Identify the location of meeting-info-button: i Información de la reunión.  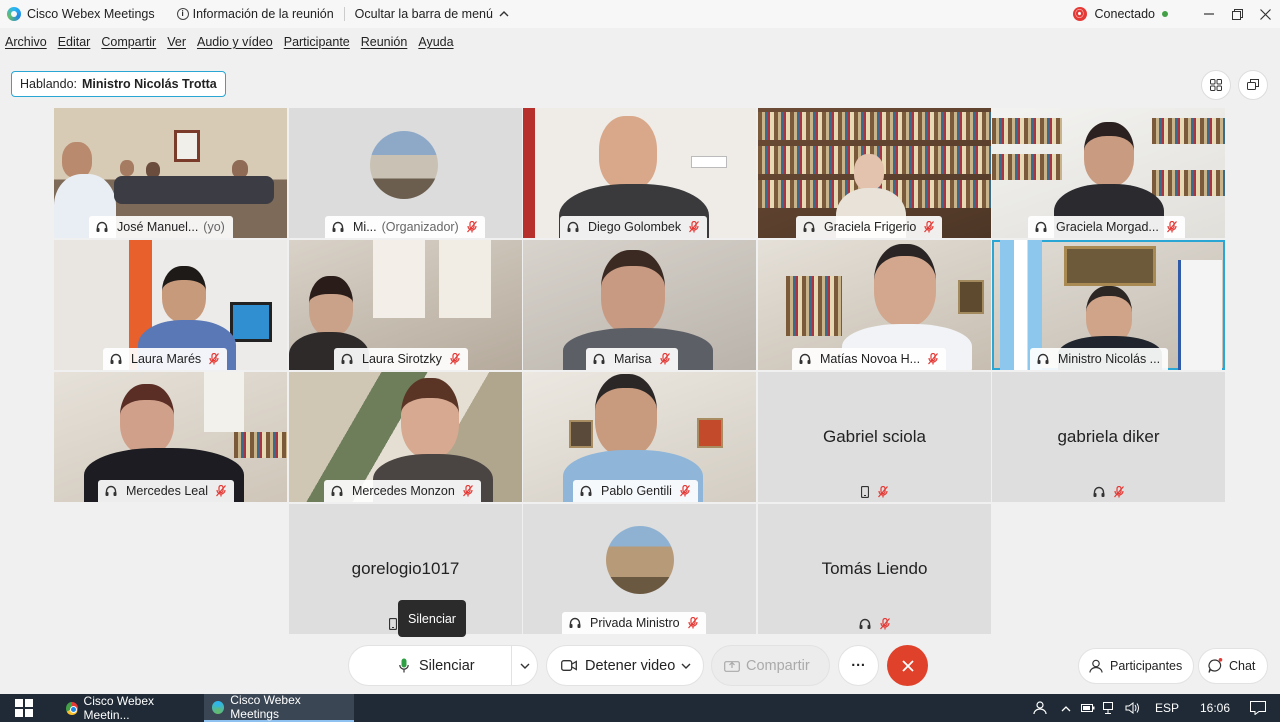
(255, 14).